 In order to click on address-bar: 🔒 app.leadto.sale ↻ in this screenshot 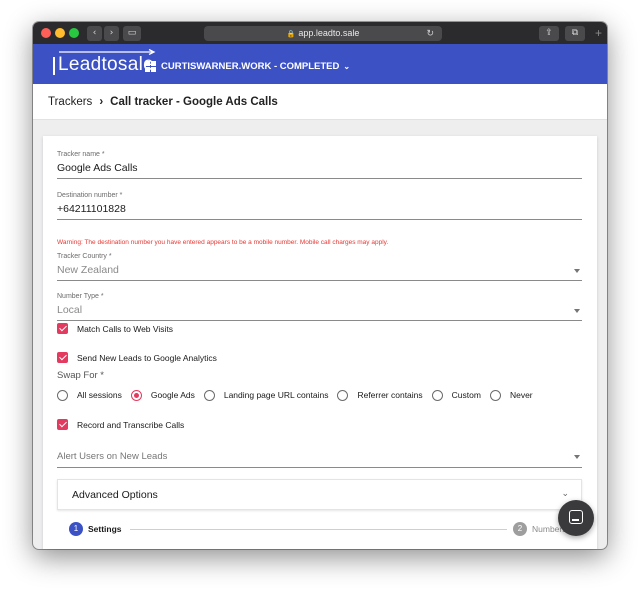, I will do `click(323, 33)`.